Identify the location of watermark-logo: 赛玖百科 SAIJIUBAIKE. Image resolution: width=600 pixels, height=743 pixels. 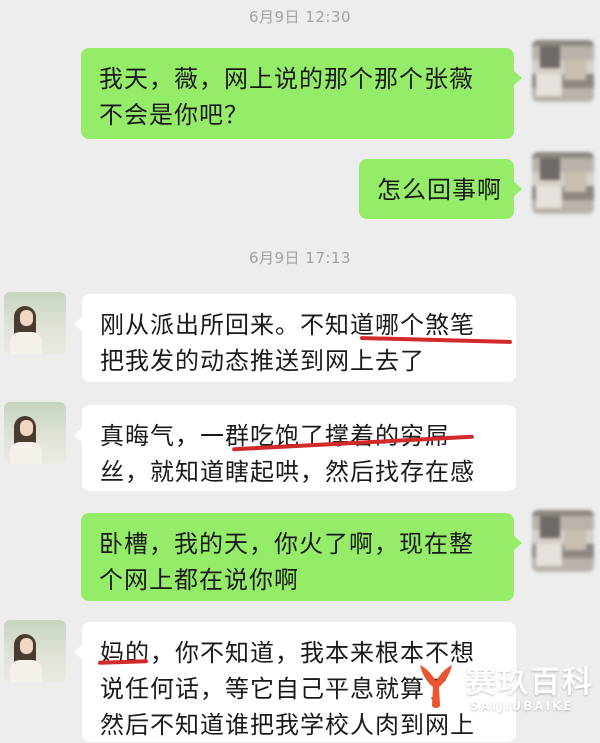
(505, 686).